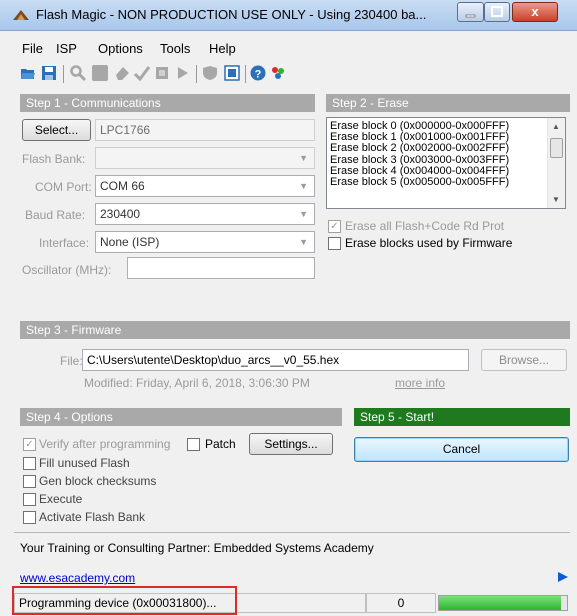 The height and width of the screenshot is (616, 577). Describe the element at coordinates (32, 48) in the screenshot. I see `menu-file: File` at that location.